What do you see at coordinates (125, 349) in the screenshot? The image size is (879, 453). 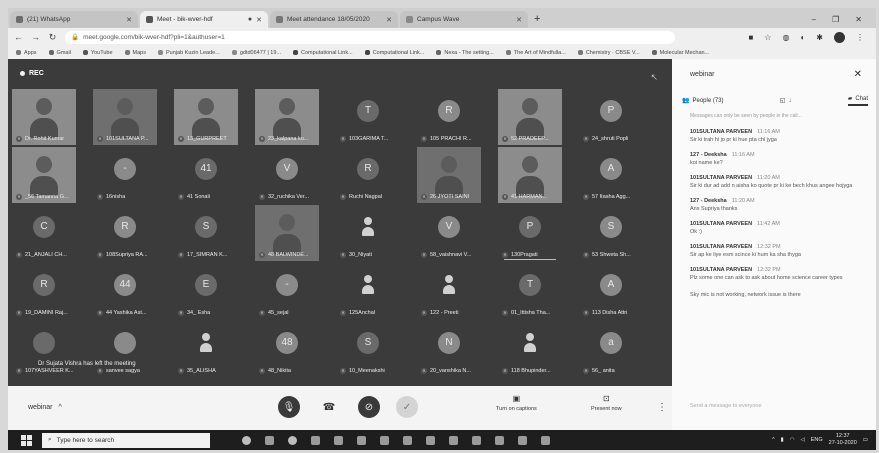 I see `participant-tile: ✕ sanvee sagya` at bounding box center [125, 349].